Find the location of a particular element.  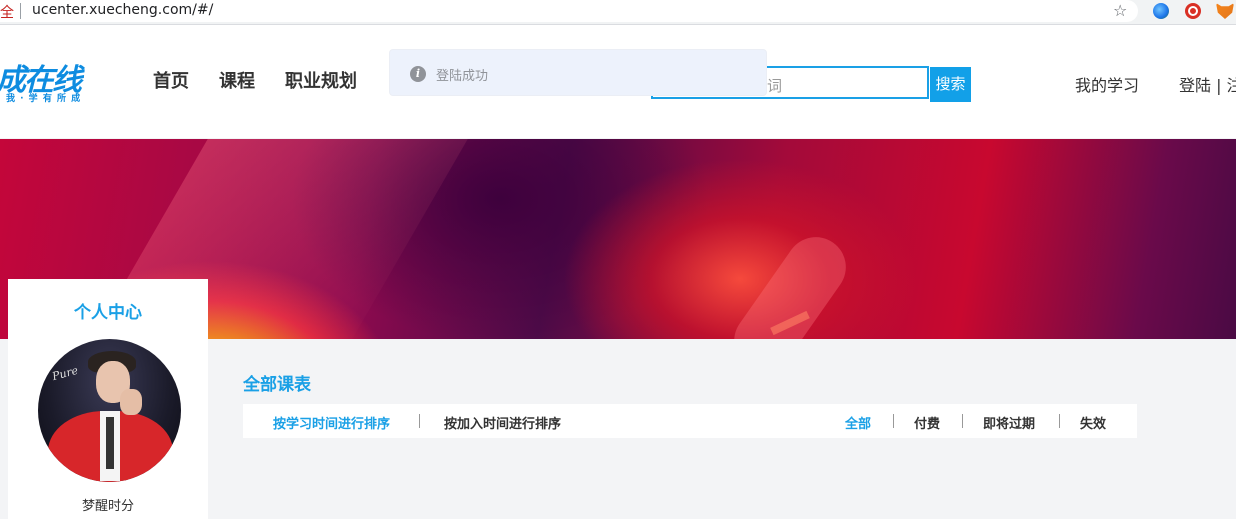

avatar: Pure is located at coordinates (109, 410).